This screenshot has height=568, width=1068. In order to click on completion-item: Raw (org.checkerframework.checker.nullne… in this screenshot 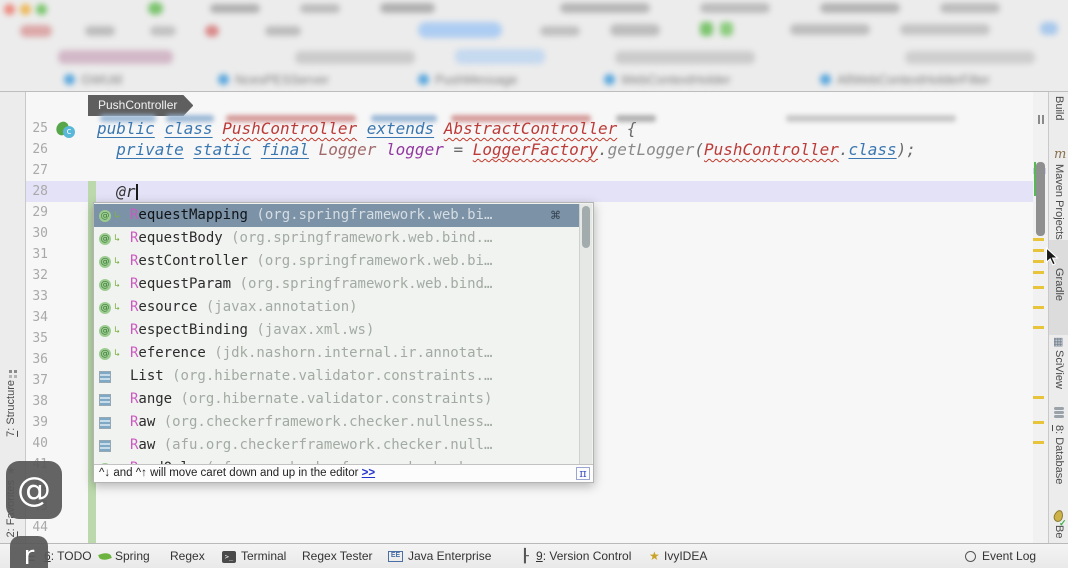, I will do `click(336, 422)`.